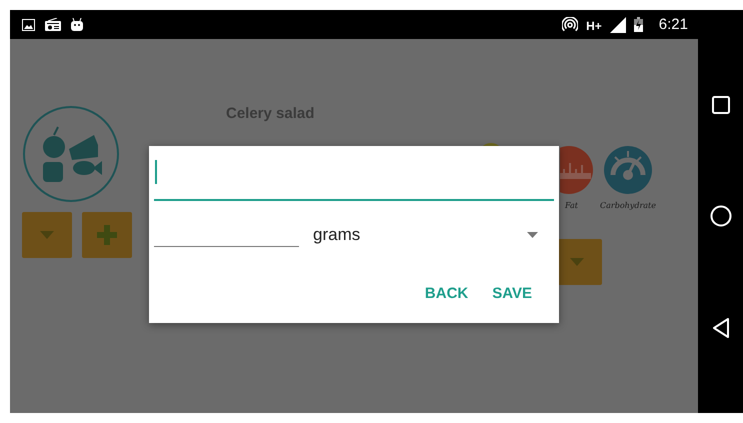 This screenshot has height=423, width=743. Describe the element at coordinates (512, 293) in the screenshot. I see `dialog-button: SAVE` at that location.